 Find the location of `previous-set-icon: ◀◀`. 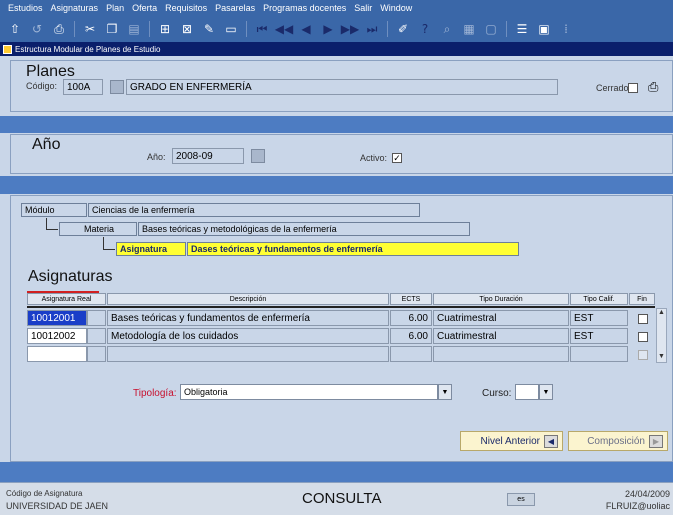

previous-set-icon: ◀◀ is located at coordinates (284, 29).